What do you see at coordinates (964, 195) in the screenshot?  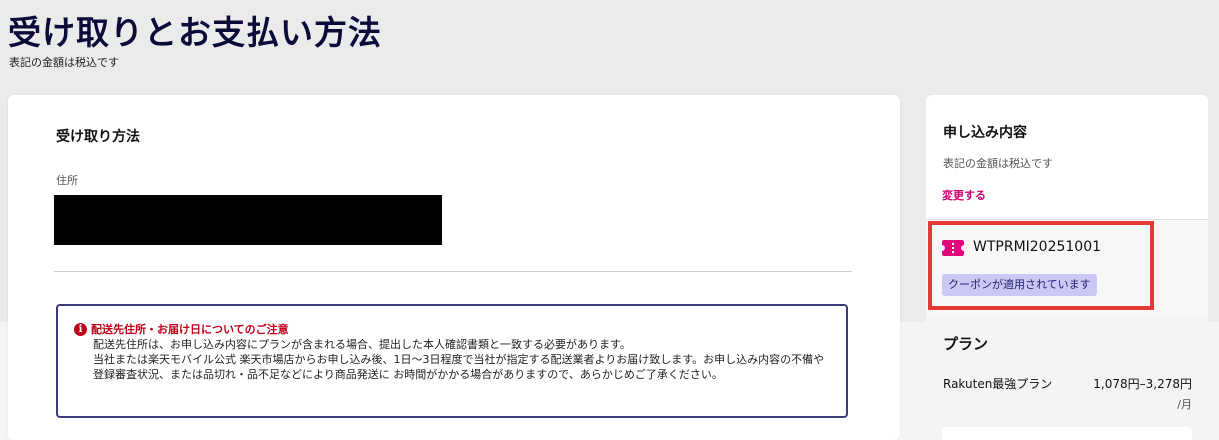 I see `change-link: 変更する` at bounding box center [964, 195].